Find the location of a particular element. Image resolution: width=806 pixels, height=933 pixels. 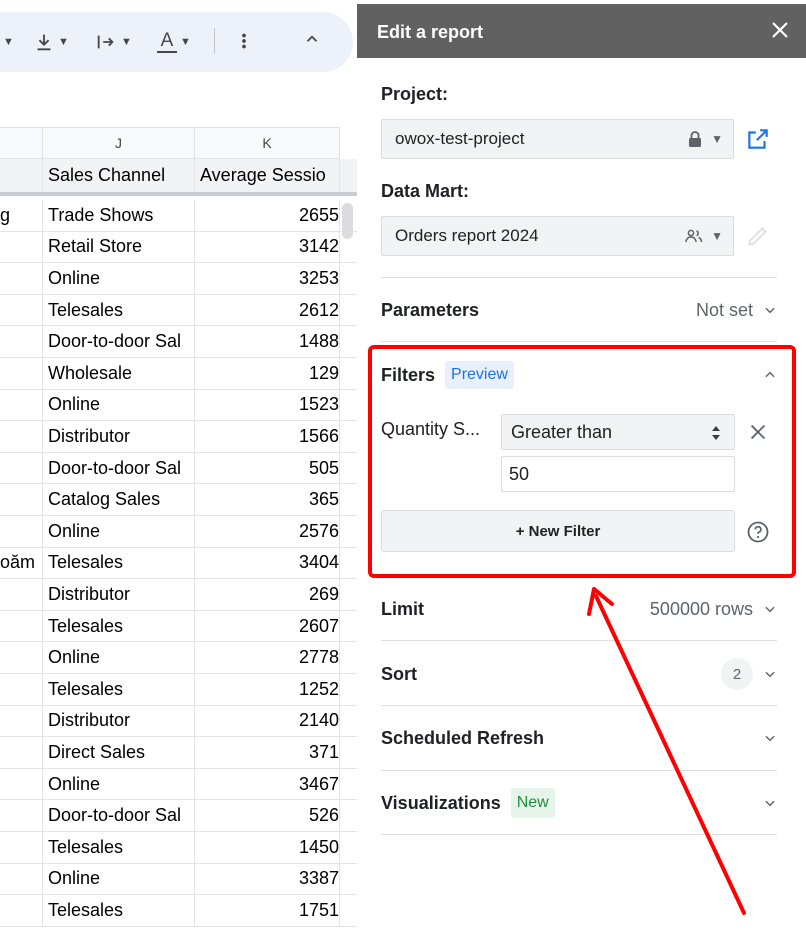

table-row: Online 3253 is located at coordinates (178, 279).